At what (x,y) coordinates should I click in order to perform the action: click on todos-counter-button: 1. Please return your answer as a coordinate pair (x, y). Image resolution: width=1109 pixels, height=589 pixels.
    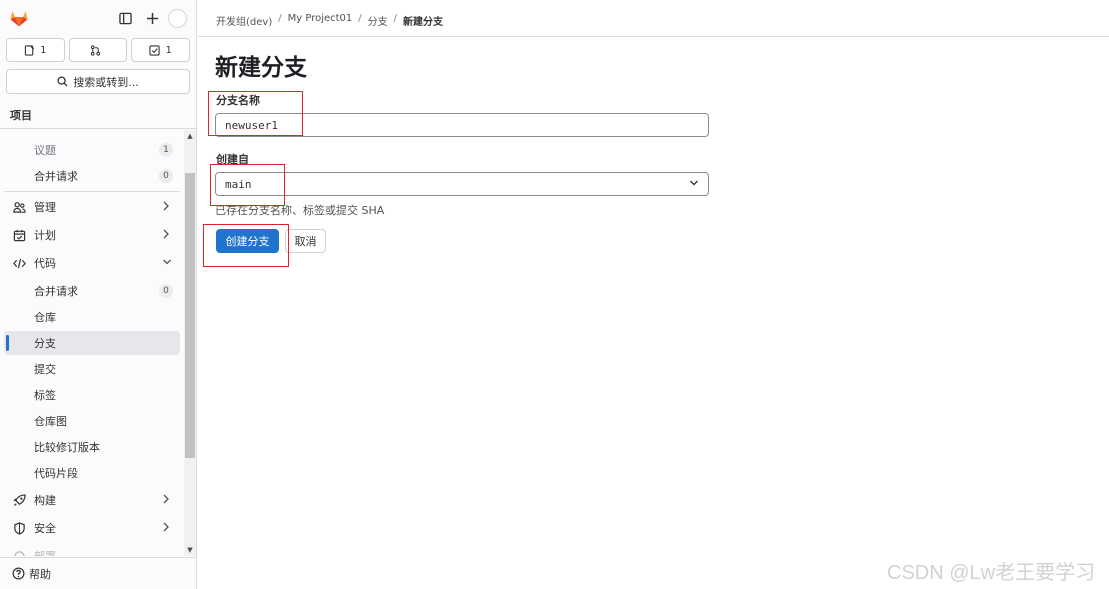
    Looking at the image, I should click on (161, 50).